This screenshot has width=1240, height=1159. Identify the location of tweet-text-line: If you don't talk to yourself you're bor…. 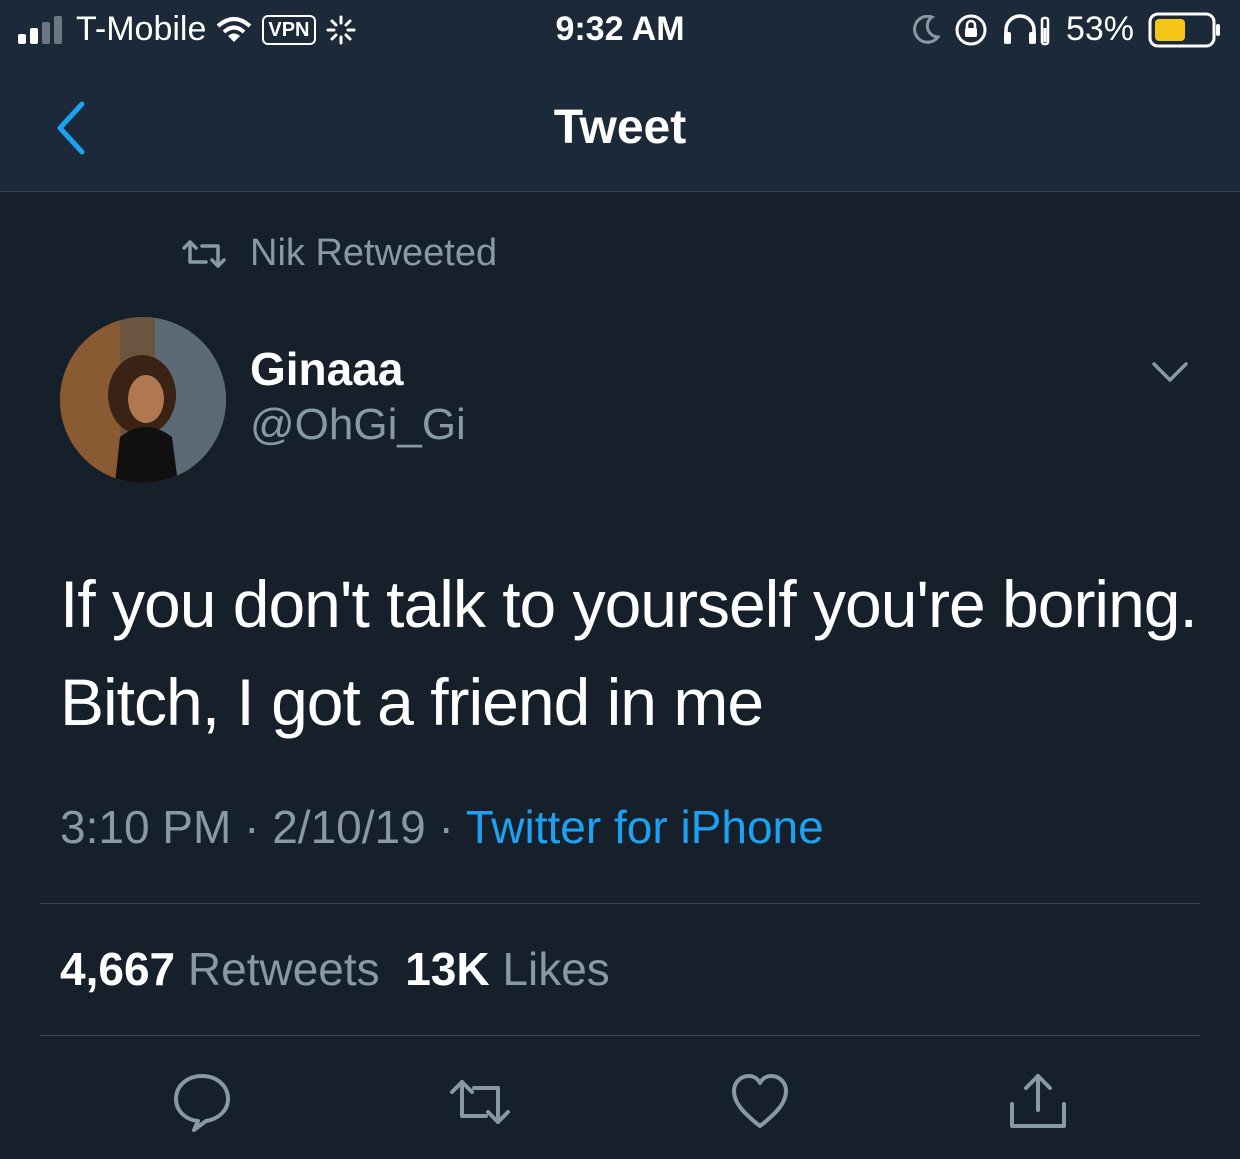
(629, 604).